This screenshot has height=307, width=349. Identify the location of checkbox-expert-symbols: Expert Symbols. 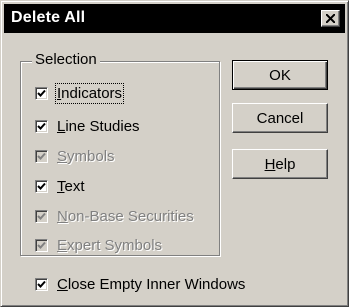
(98, 245).